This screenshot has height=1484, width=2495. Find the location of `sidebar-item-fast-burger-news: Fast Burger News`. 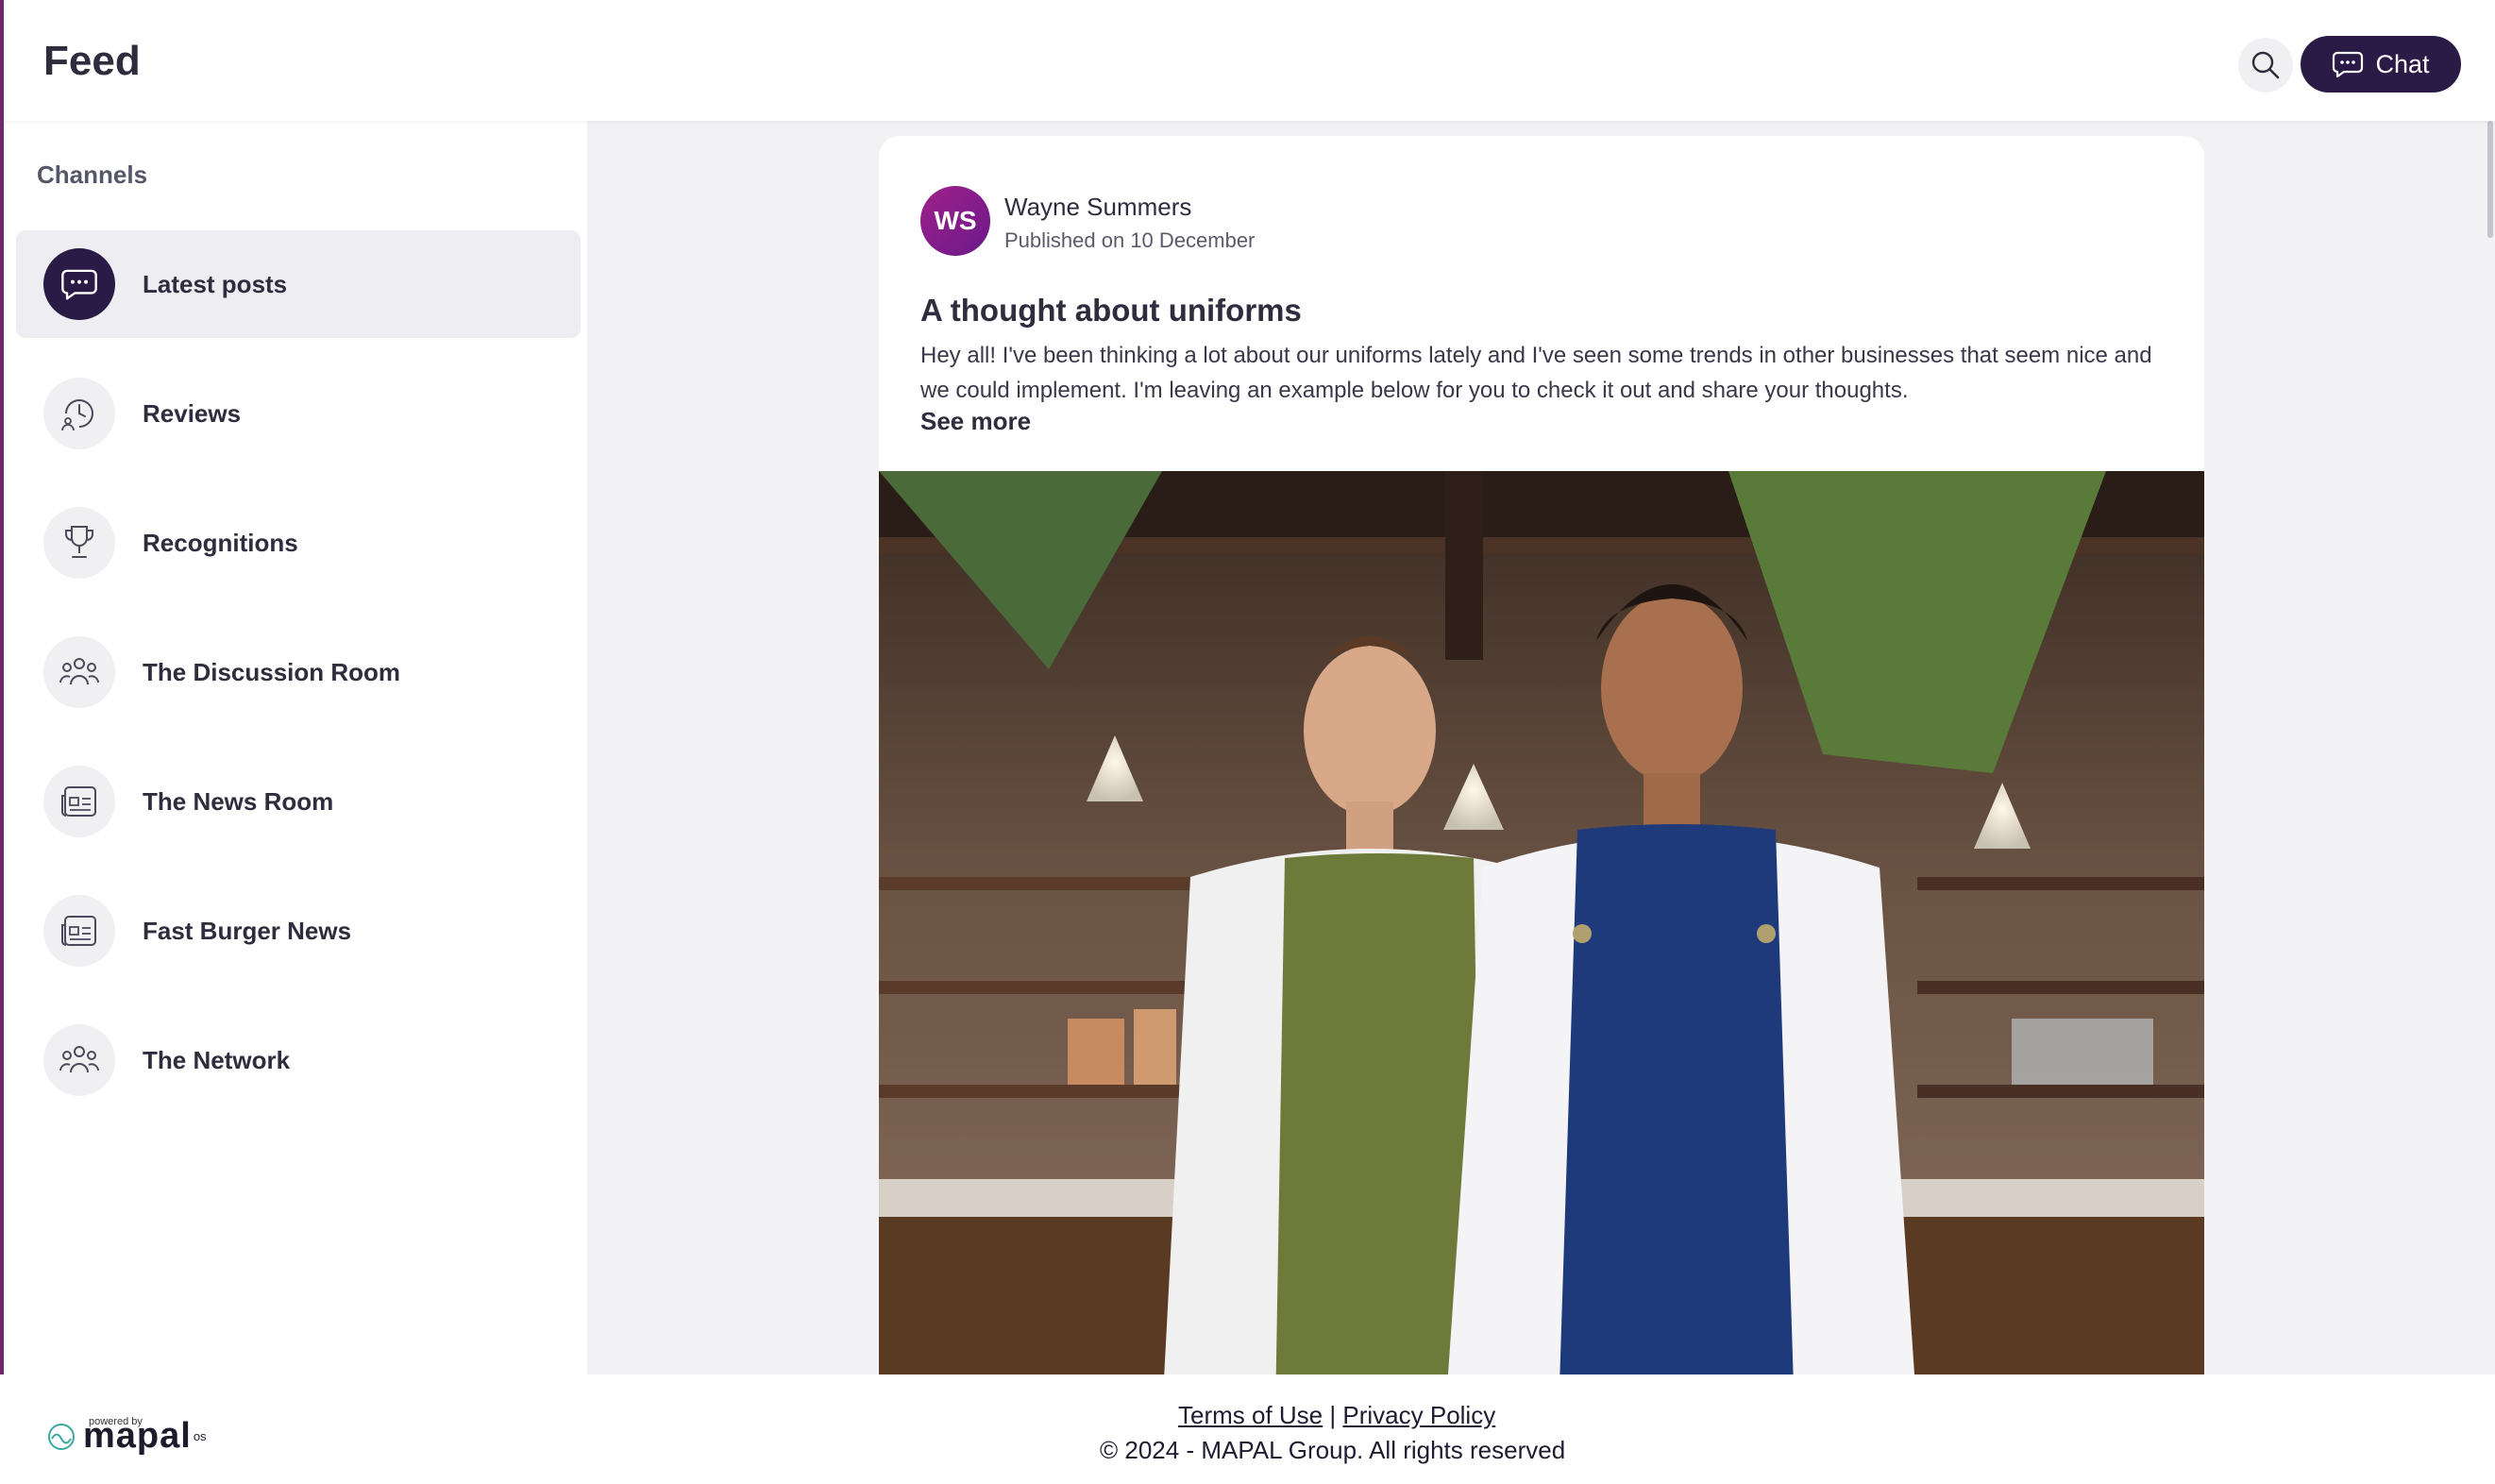

sidebar-item-fast-burger-news: Fast Burger News is located at coordinates (298, 931).